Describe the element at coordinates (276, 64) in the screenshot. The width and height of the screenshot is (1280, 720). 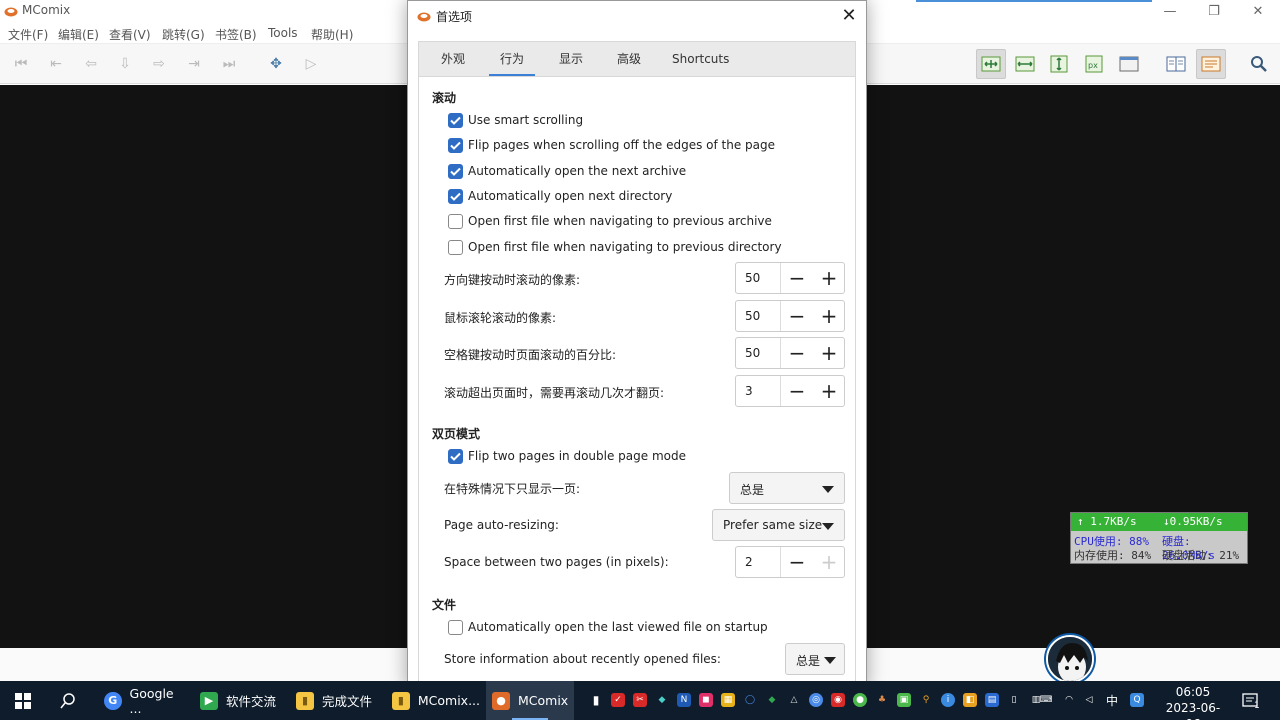
I see `move-icon: ✥` at that location.